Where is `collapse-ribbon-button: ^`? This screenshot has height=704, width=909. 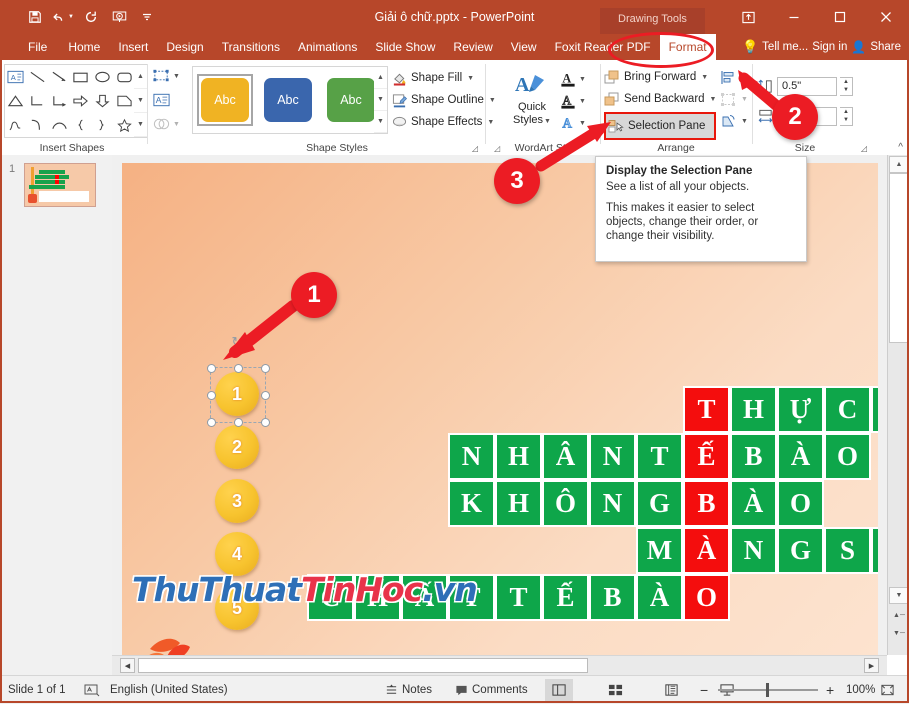 collapse-ribbon-button: ^ is located at coordinates (900, 147).